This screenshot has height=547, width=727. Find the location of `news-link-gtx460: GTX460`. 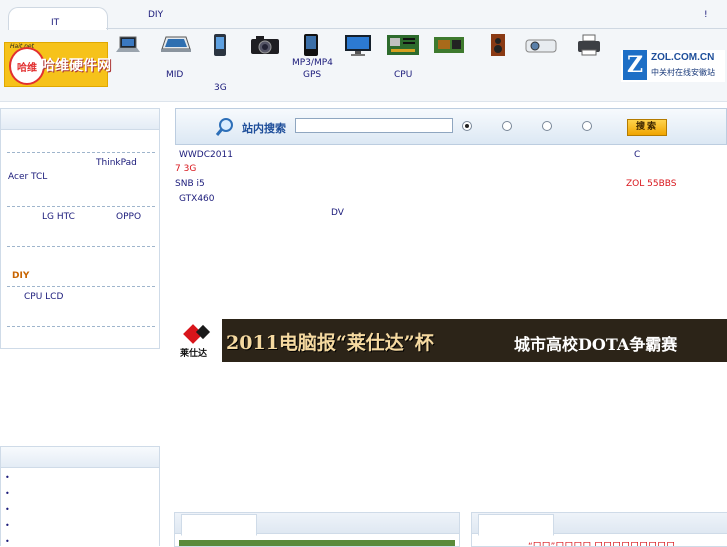

news-link-gtx460: GTX460 is located at coordinates (197, 199).